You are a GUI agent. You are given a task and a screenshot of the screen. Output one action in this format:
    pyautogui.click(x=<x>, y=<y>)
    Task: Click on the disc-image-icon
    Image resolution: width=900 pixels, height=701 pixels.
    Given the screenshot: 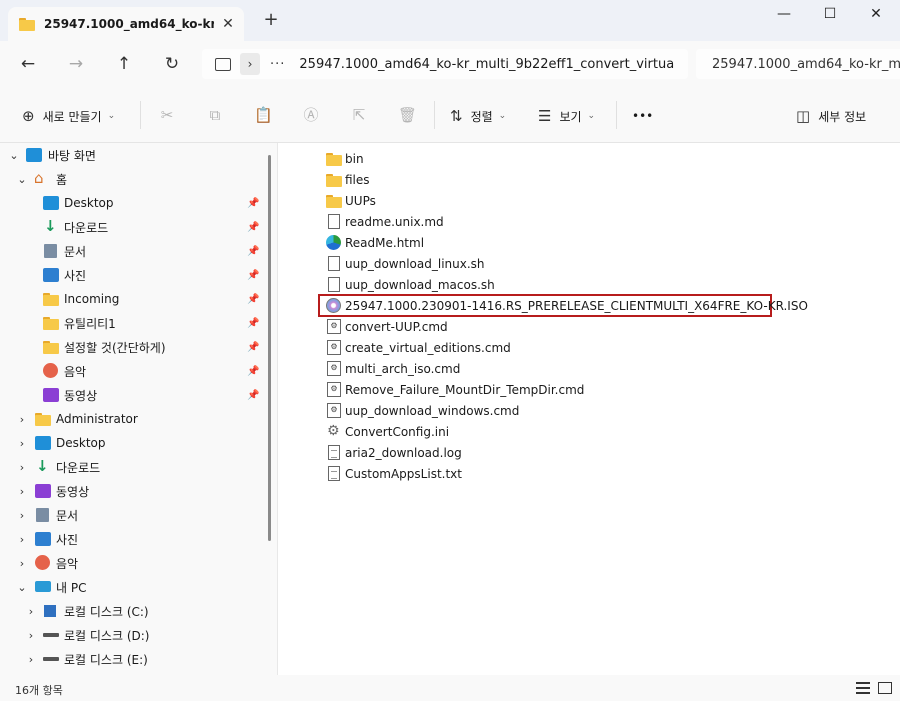 What is the action you would take?
    pyautogui.click(x=333, y=305)
    